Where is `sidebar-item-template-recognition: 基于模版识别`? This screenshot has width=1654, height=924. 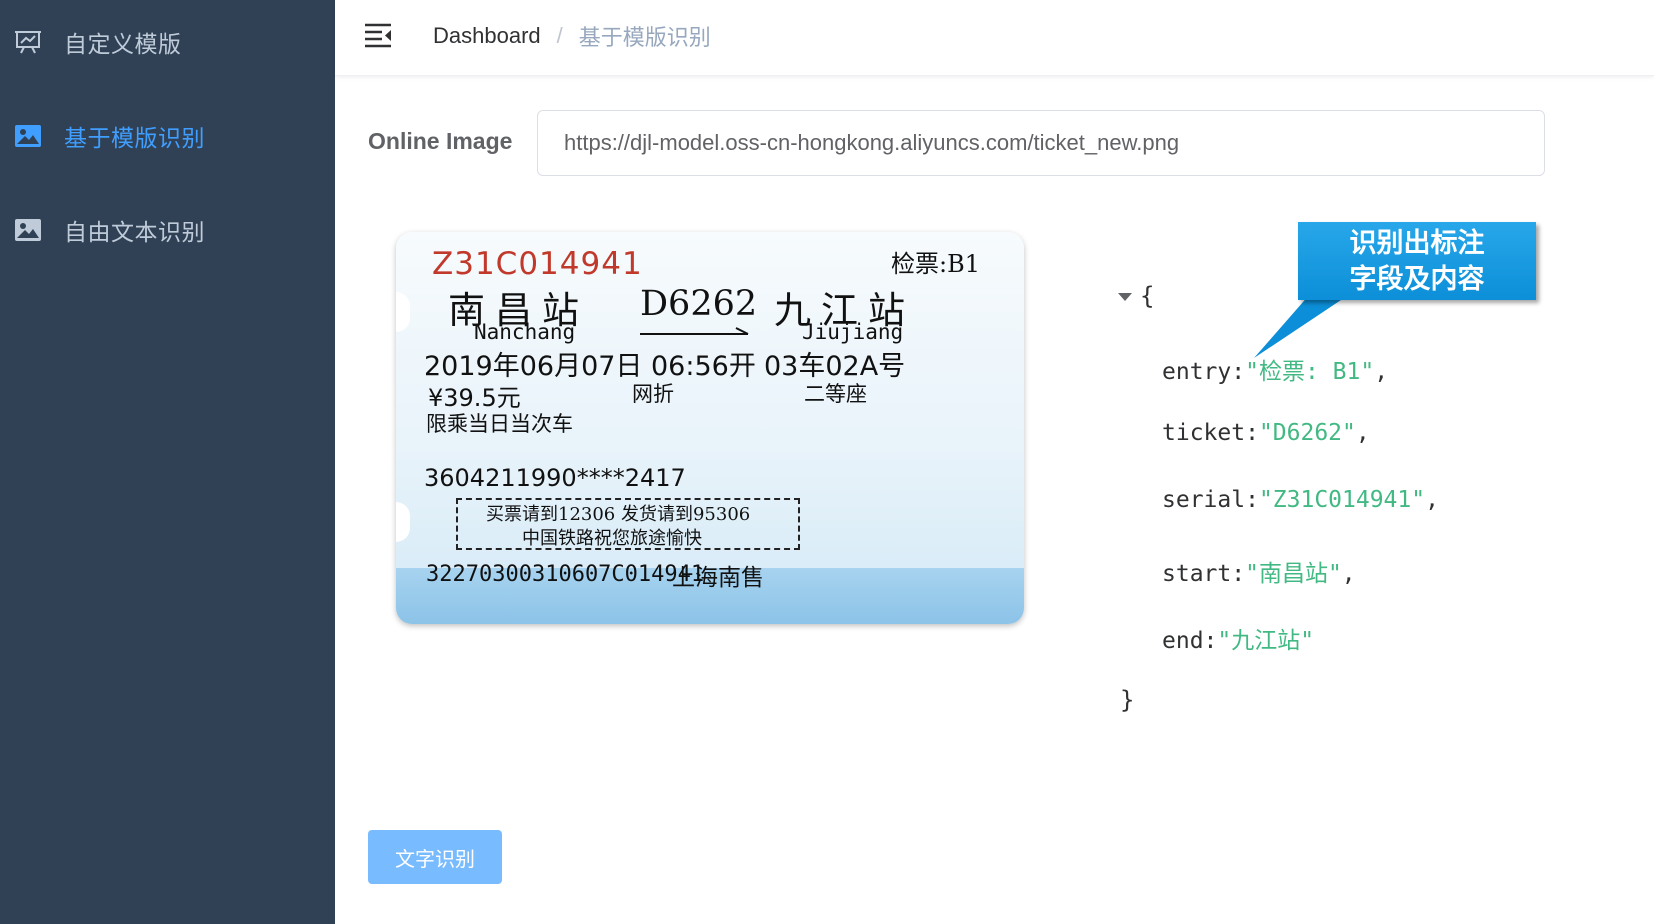
sidebar-item-template-recognition: 基于模版识别 is located at coordinates (167, 136).